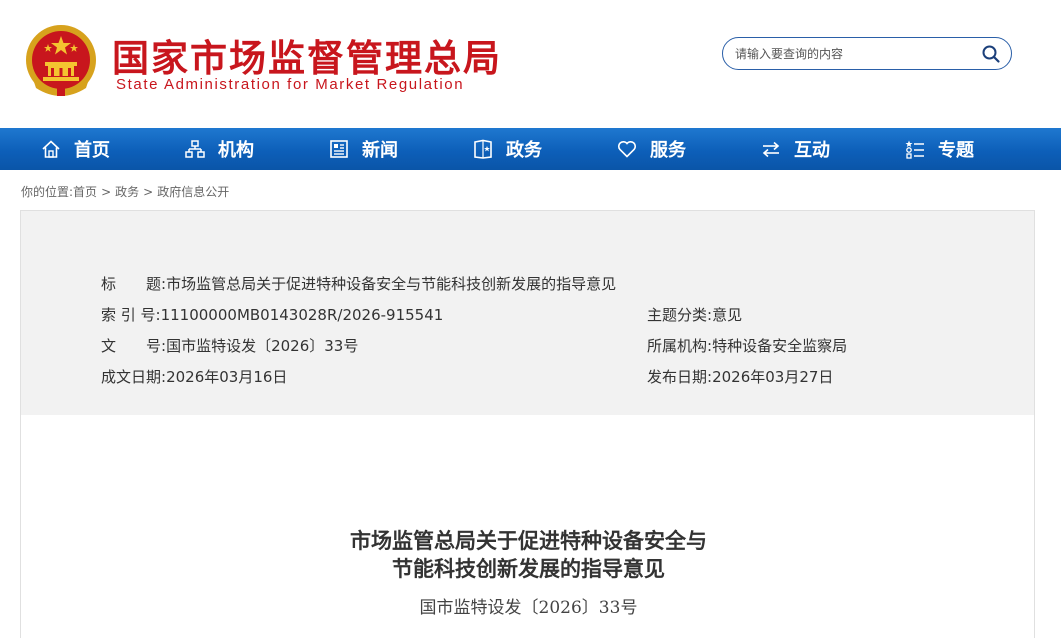  I want to click on meta-written-date-row: 成文日期:2026年03月16日, so click(194, 376).